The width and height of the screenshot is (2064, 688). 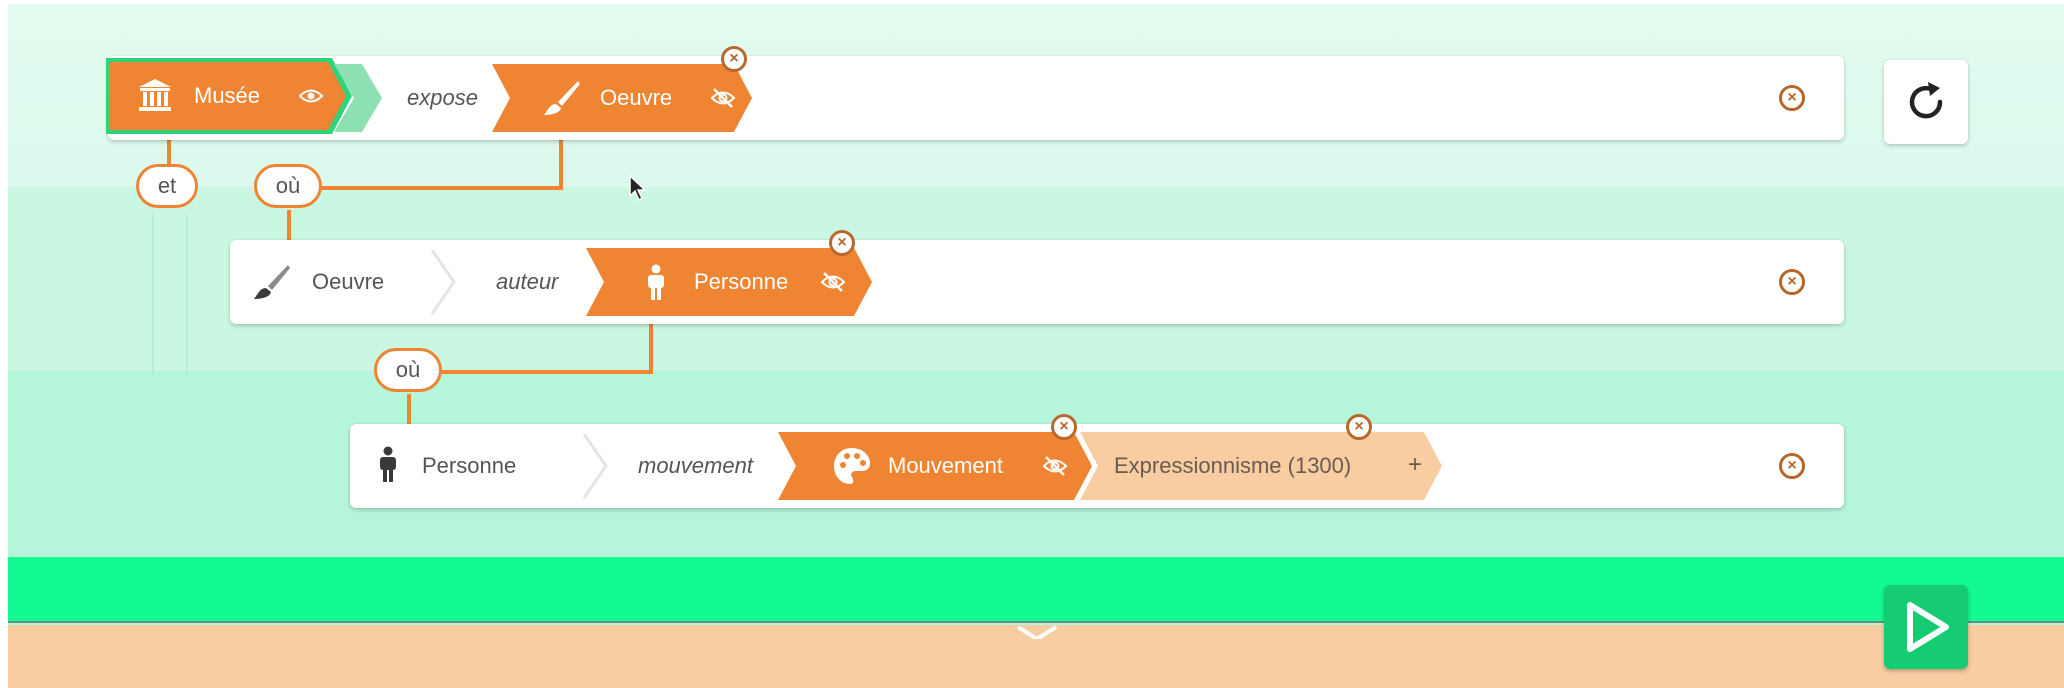 What do you see at coordinates (1037, 632) in the screenshot?
I see `chevron-down-icon` at bounding box center [1037, 632].